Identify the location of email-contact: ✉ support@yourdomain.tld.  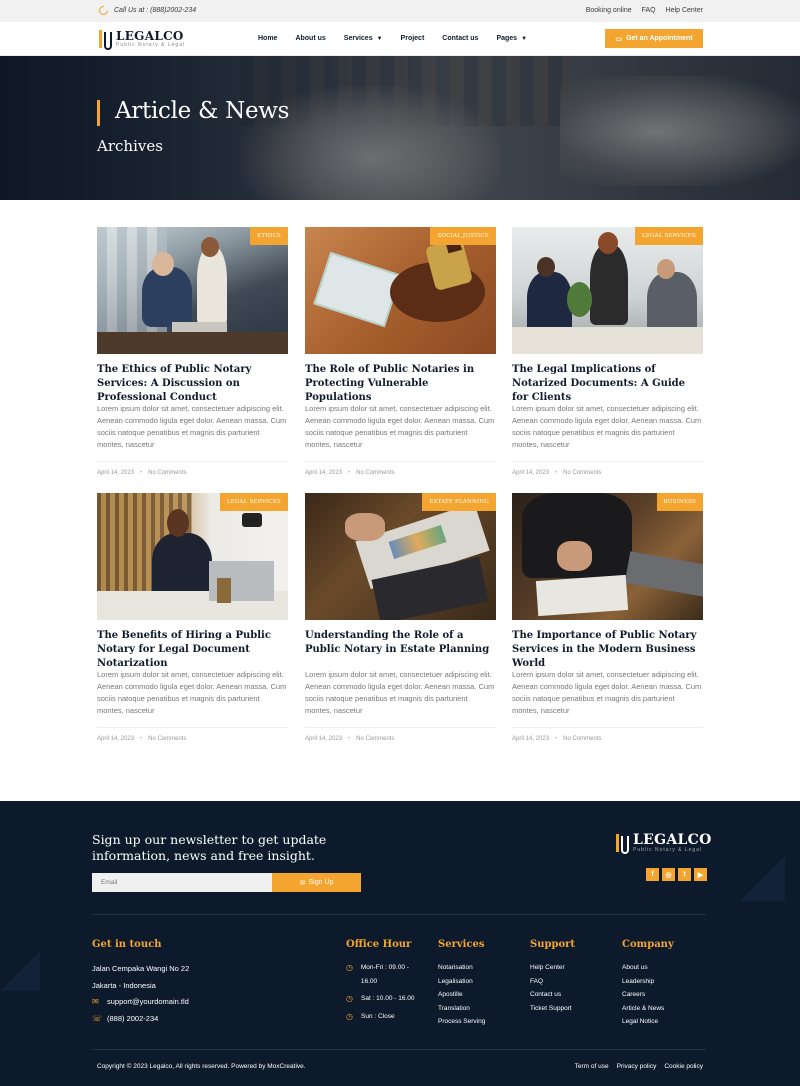
(140, 1002).